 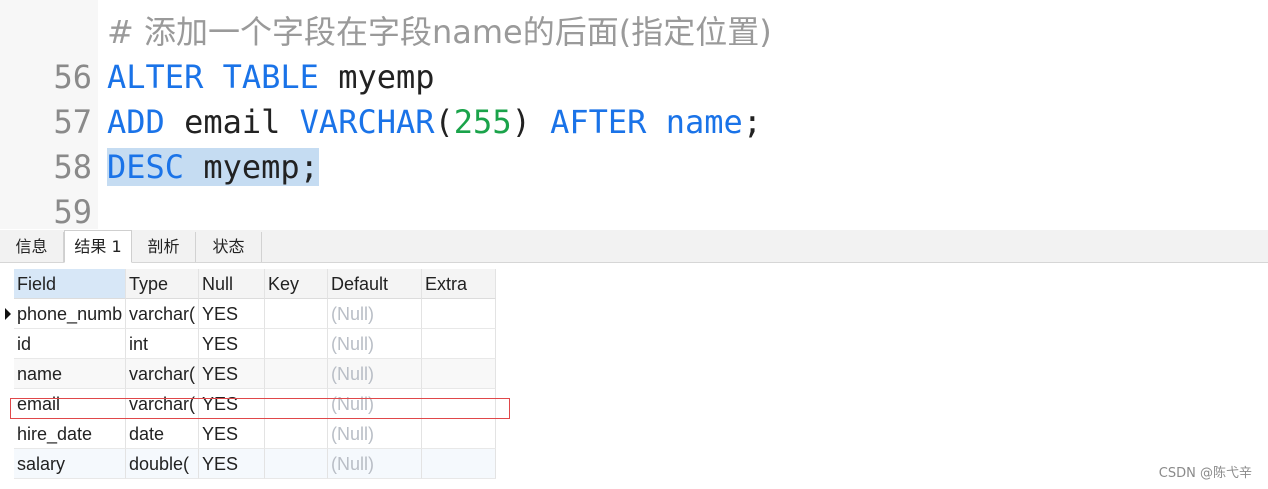 I want to click on table-row: id int YES (Null), so click(x=255, y=344).